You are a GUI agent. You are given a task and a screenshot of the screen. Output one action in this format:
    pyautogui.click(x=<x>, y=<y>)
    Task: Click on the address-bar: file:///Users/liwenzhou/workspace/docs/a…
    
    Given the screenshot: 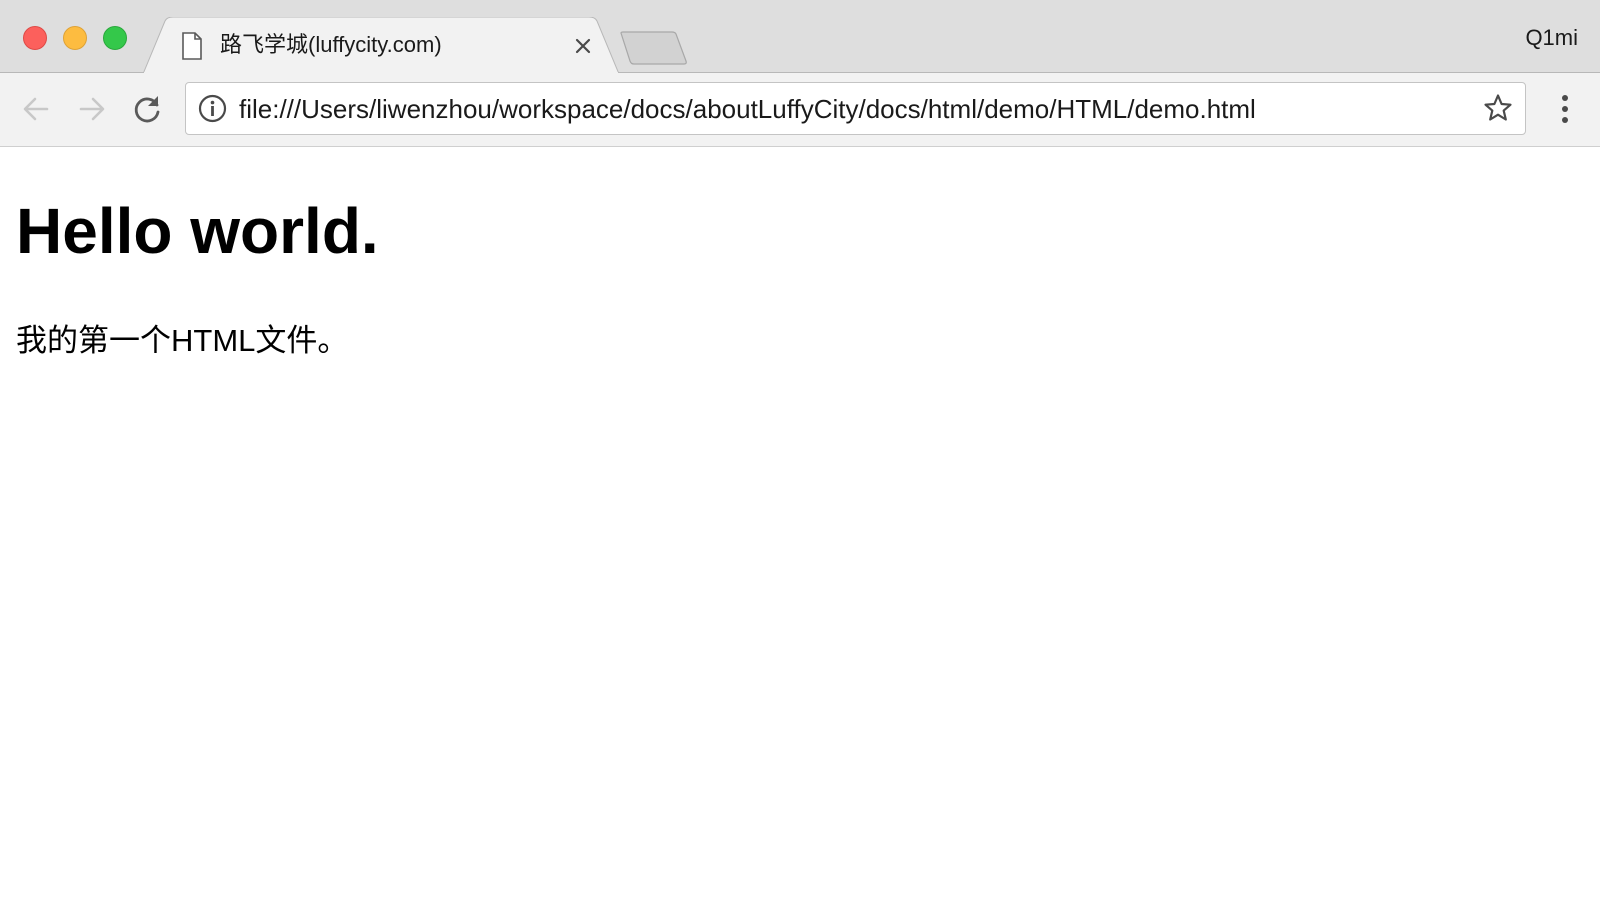 What is the action you would take?
    pyautogui.click(x=855, y=108)
    